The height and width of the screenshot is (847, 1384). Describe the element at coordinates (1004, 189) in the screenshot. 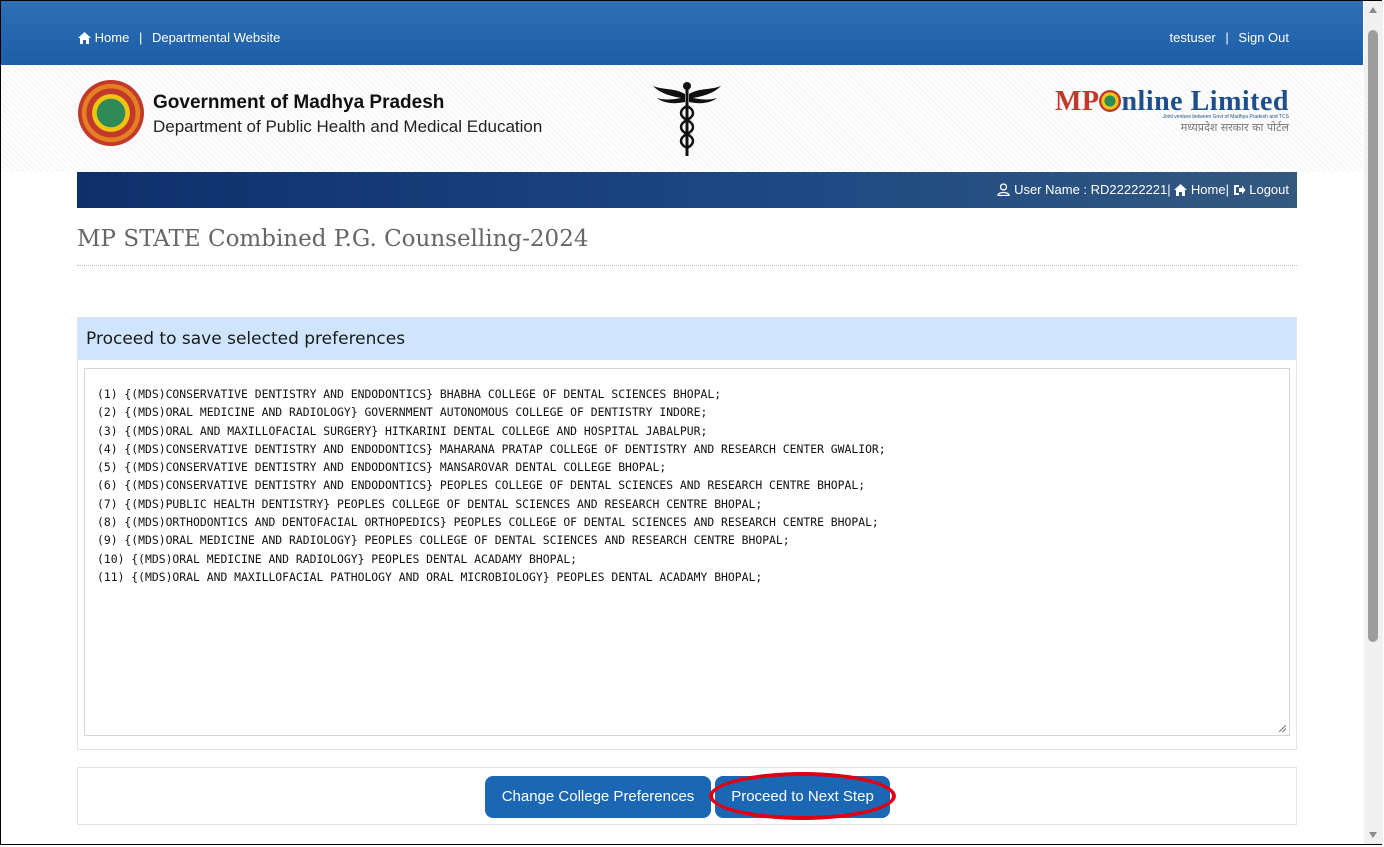

I see `user-icon` at that location.